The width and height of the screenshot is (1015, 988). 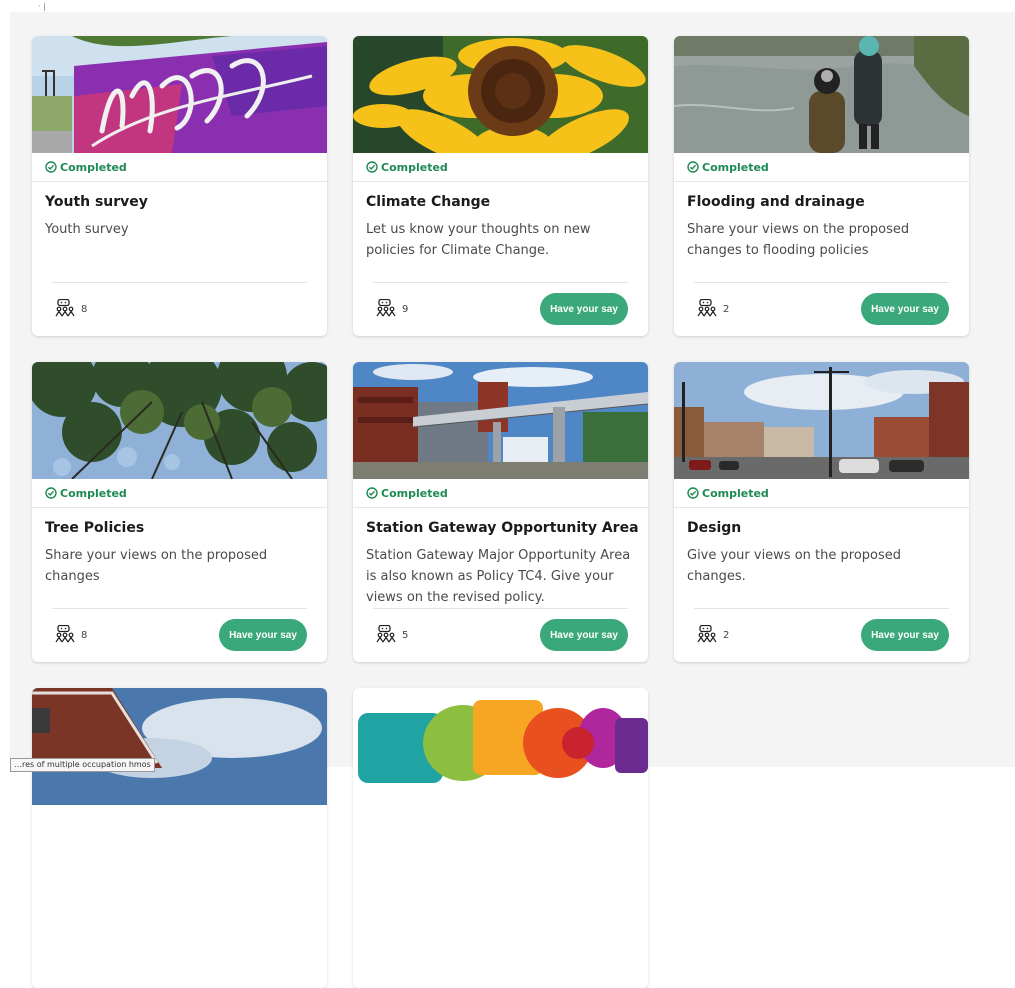 What do you see at coordinates (179, 186) in the screenshot?
I see `consultation-card-youth-survey: Completed Youth survey Youth survey 8` at bounding box center [179, 186].